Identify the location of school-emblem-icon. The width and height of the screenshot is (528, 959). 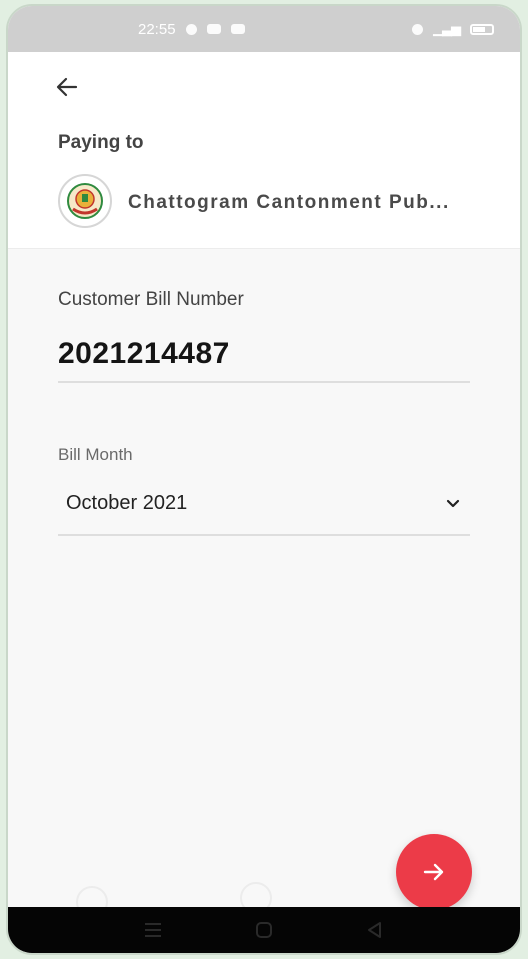
(85, 201).